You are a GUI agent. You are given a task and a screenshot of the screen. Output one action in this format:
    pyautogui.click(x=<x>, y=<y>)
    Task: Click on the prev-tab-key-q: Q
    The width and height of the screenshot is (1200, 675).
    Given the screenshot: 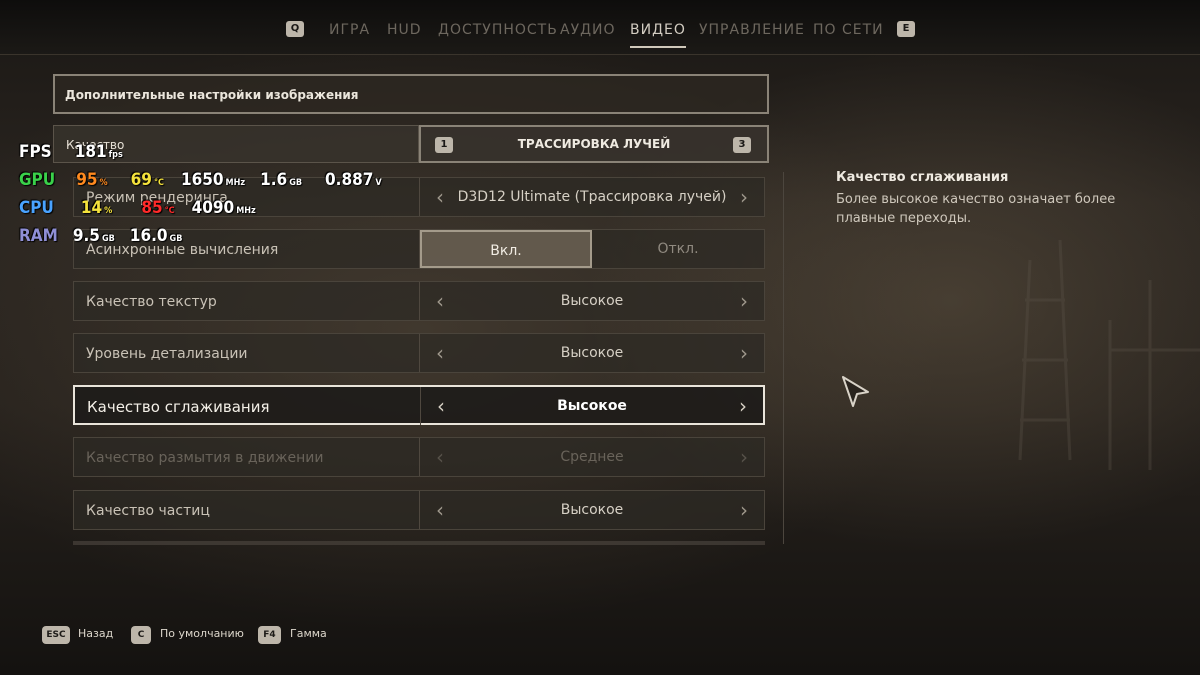 What is the action you would take?
    pyautogui.click(x=295, y=29)
    